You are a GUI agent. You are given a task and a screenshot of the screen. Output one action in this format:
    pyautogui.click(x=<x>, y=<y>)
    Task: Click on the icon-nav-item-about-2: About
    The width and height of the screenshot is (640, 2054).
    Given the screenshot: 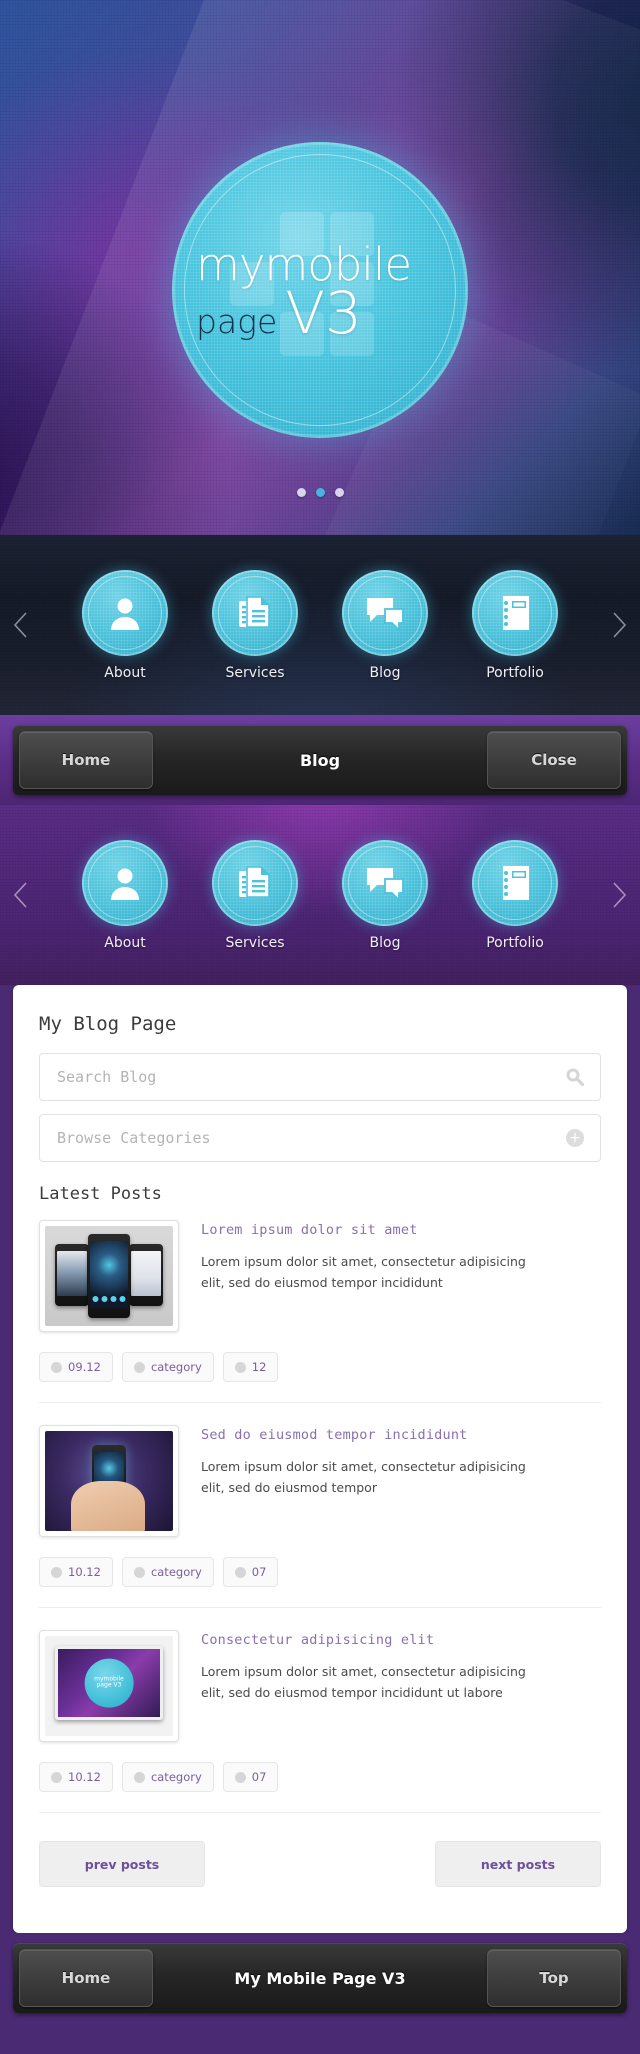 What is the action you would take?
    pyautogui.click(x=125, y=895)
    